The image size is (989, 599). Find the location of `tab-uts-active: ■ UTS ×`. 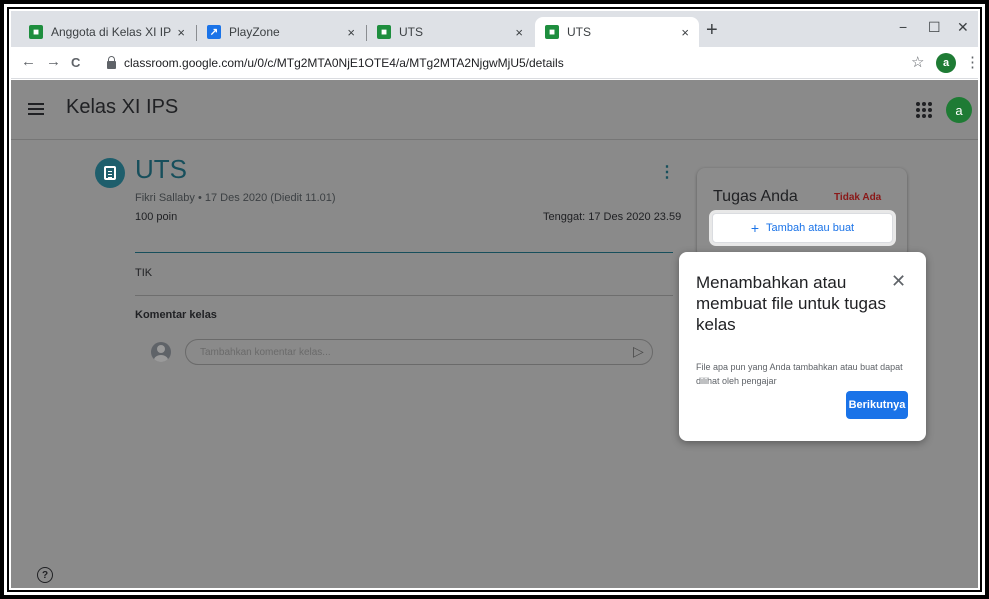

tab-uts-active: ■ UTS × is located at coordinates (617, 32).